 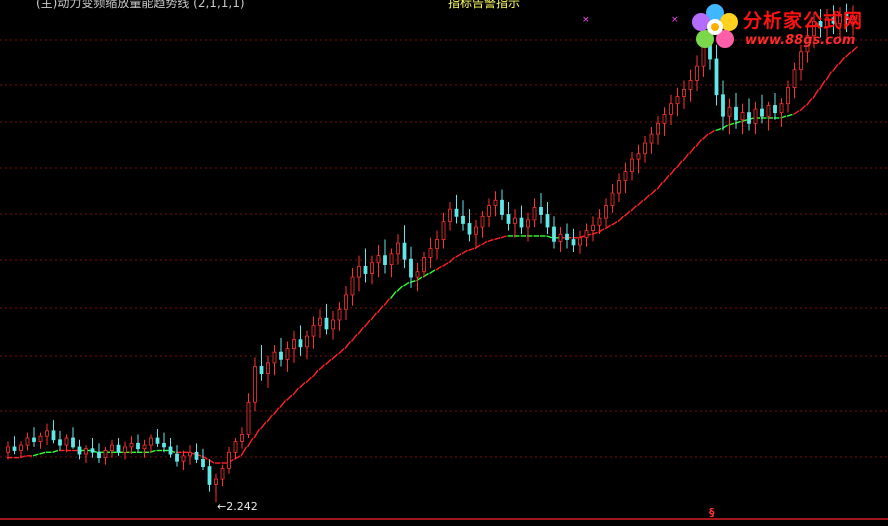 What do you see at coordinates (803, 21) in the screenshot?
I see `watermark-title: 分析家公式网` at bounding box center [803, 21].